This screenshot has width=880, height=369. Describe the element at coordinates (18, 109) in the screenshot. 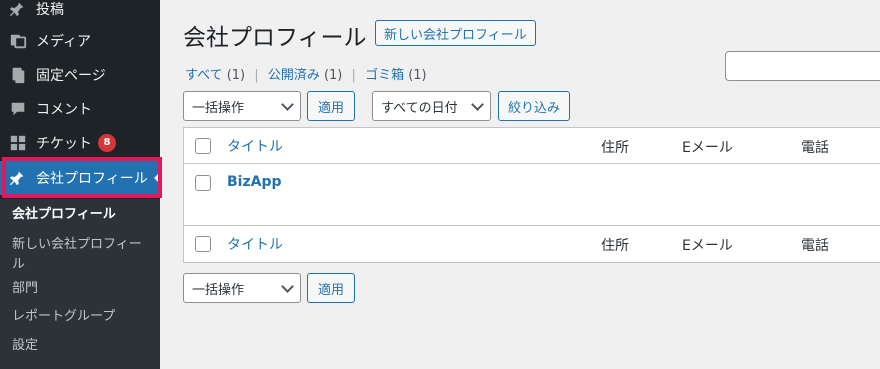

I see `comment-icon` at that location.